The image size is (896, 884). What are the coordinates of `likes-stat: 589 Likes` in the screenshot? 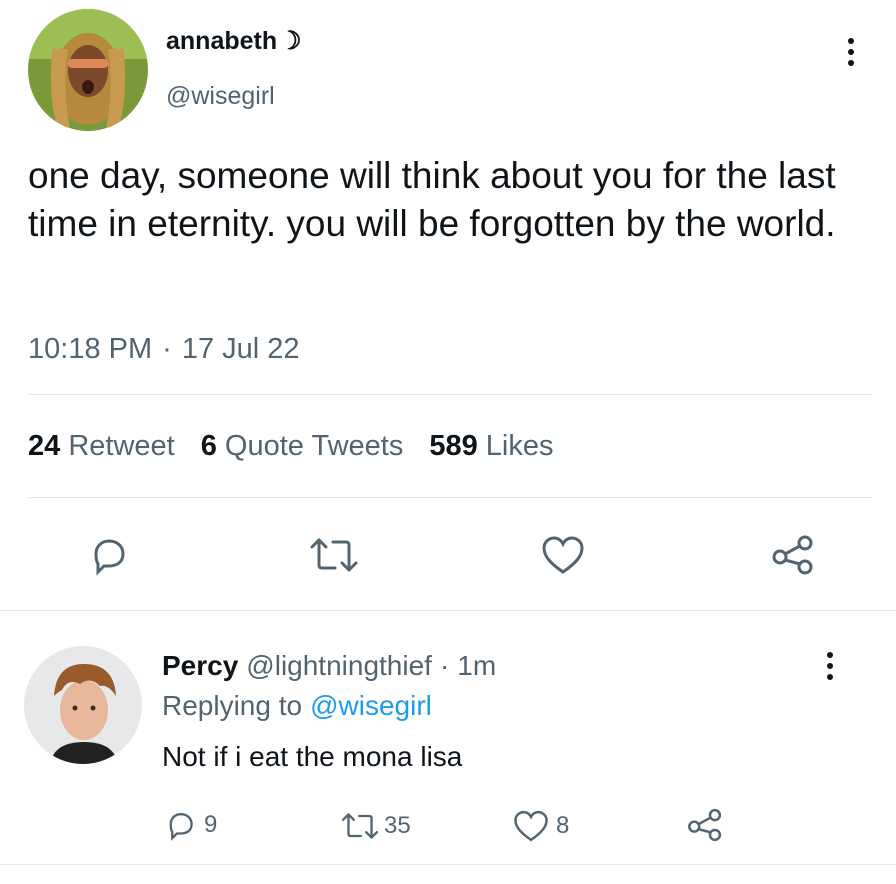 It's located at (491, 446).